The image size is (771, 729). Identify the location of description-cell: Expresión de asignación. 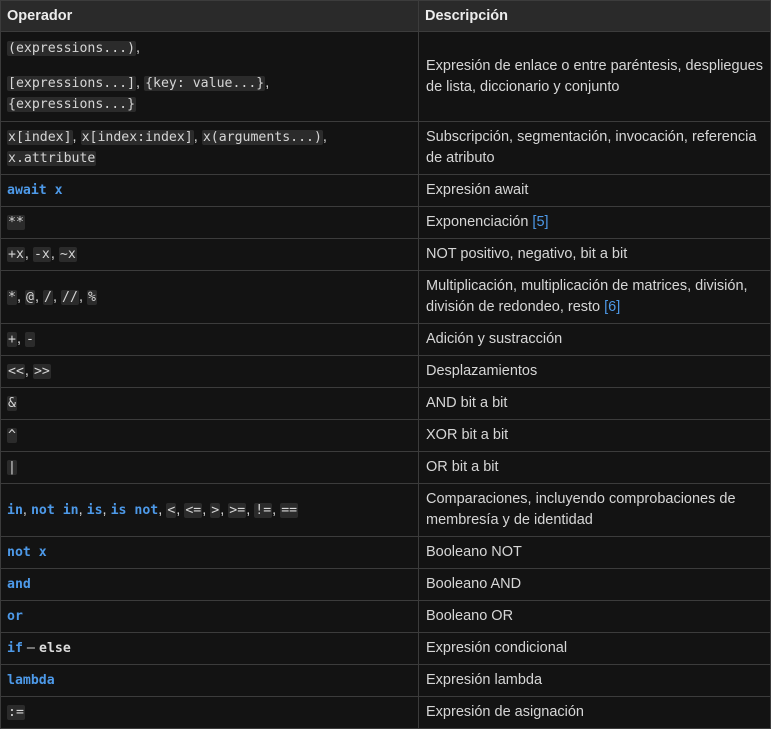
(594, 712).